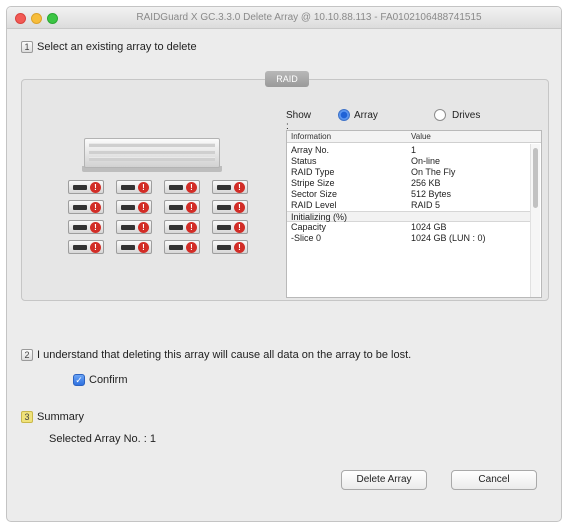 Image resolution: width=568 pixels, height=528 pixels. I want to click on scrollbar-thumb, so click(535, 178).